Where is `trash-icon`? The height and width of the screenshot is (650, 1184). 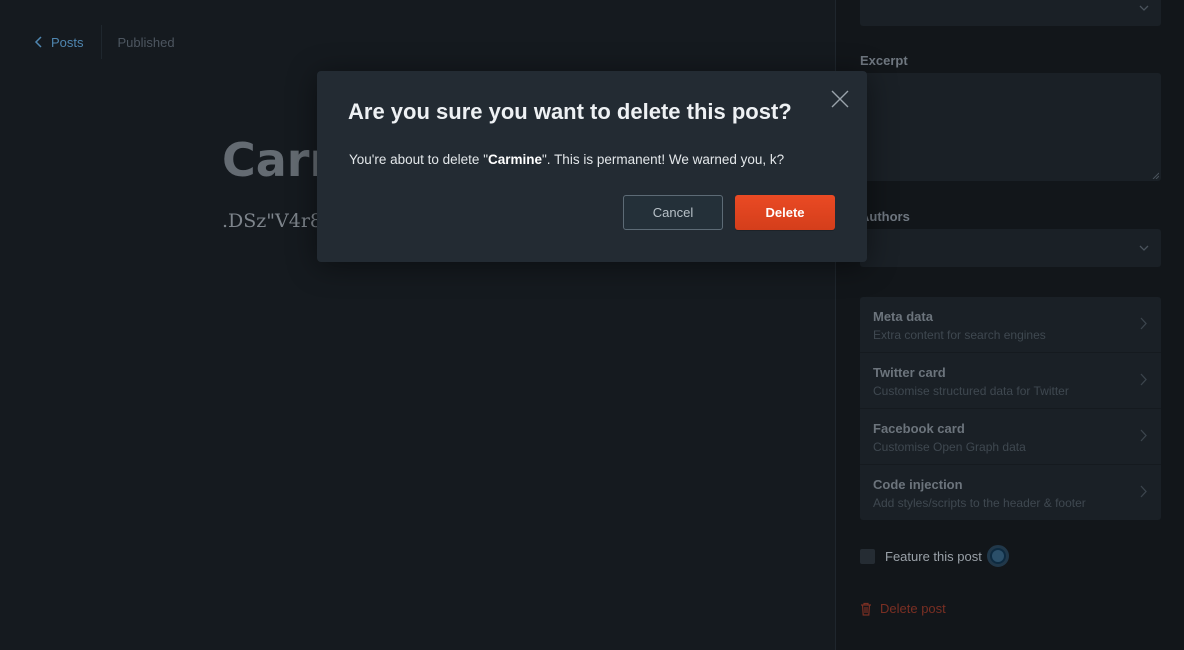 trash-icon is located at coordinates (866, 609).